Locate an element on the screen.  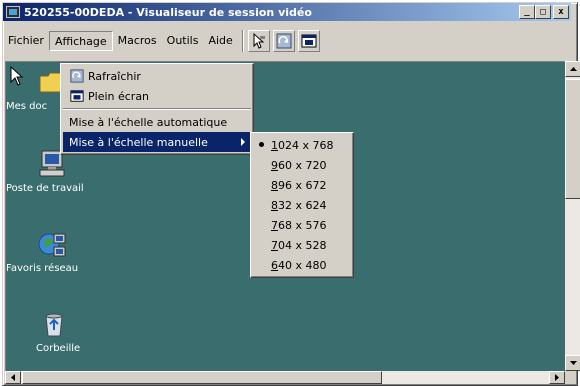
pointer-cursor-icon is located at coordinates (259, 41).